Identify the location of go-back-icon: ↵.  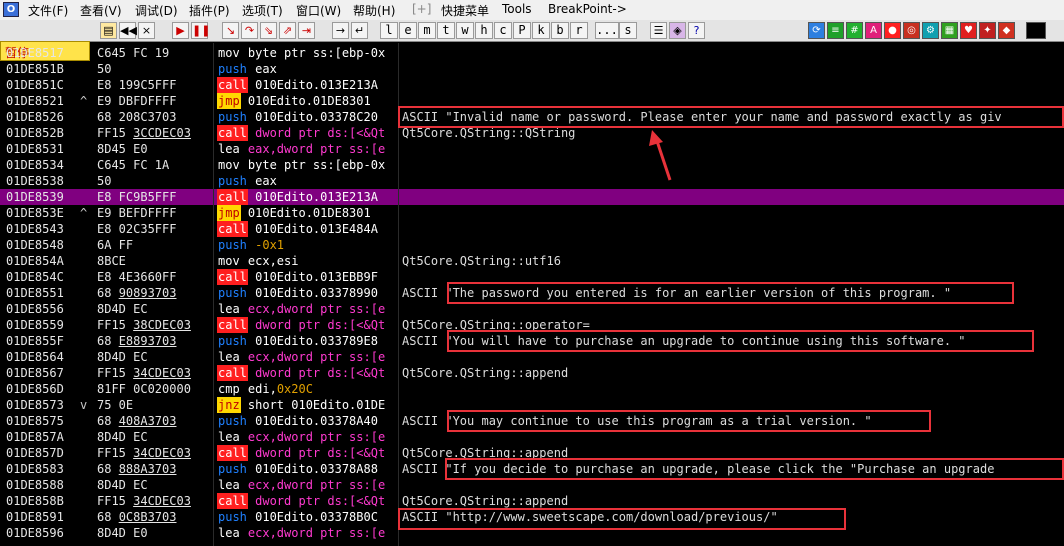
(359, 30).